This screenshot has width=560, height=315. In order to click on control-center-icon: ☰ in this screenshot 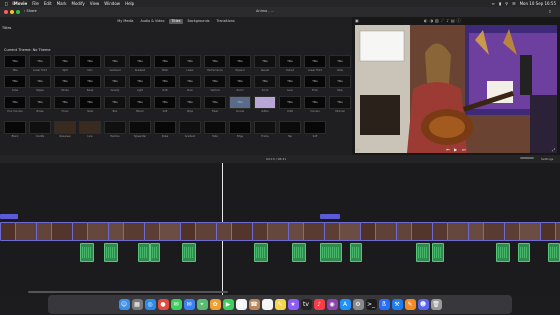, I will do `click(514, 3)`.